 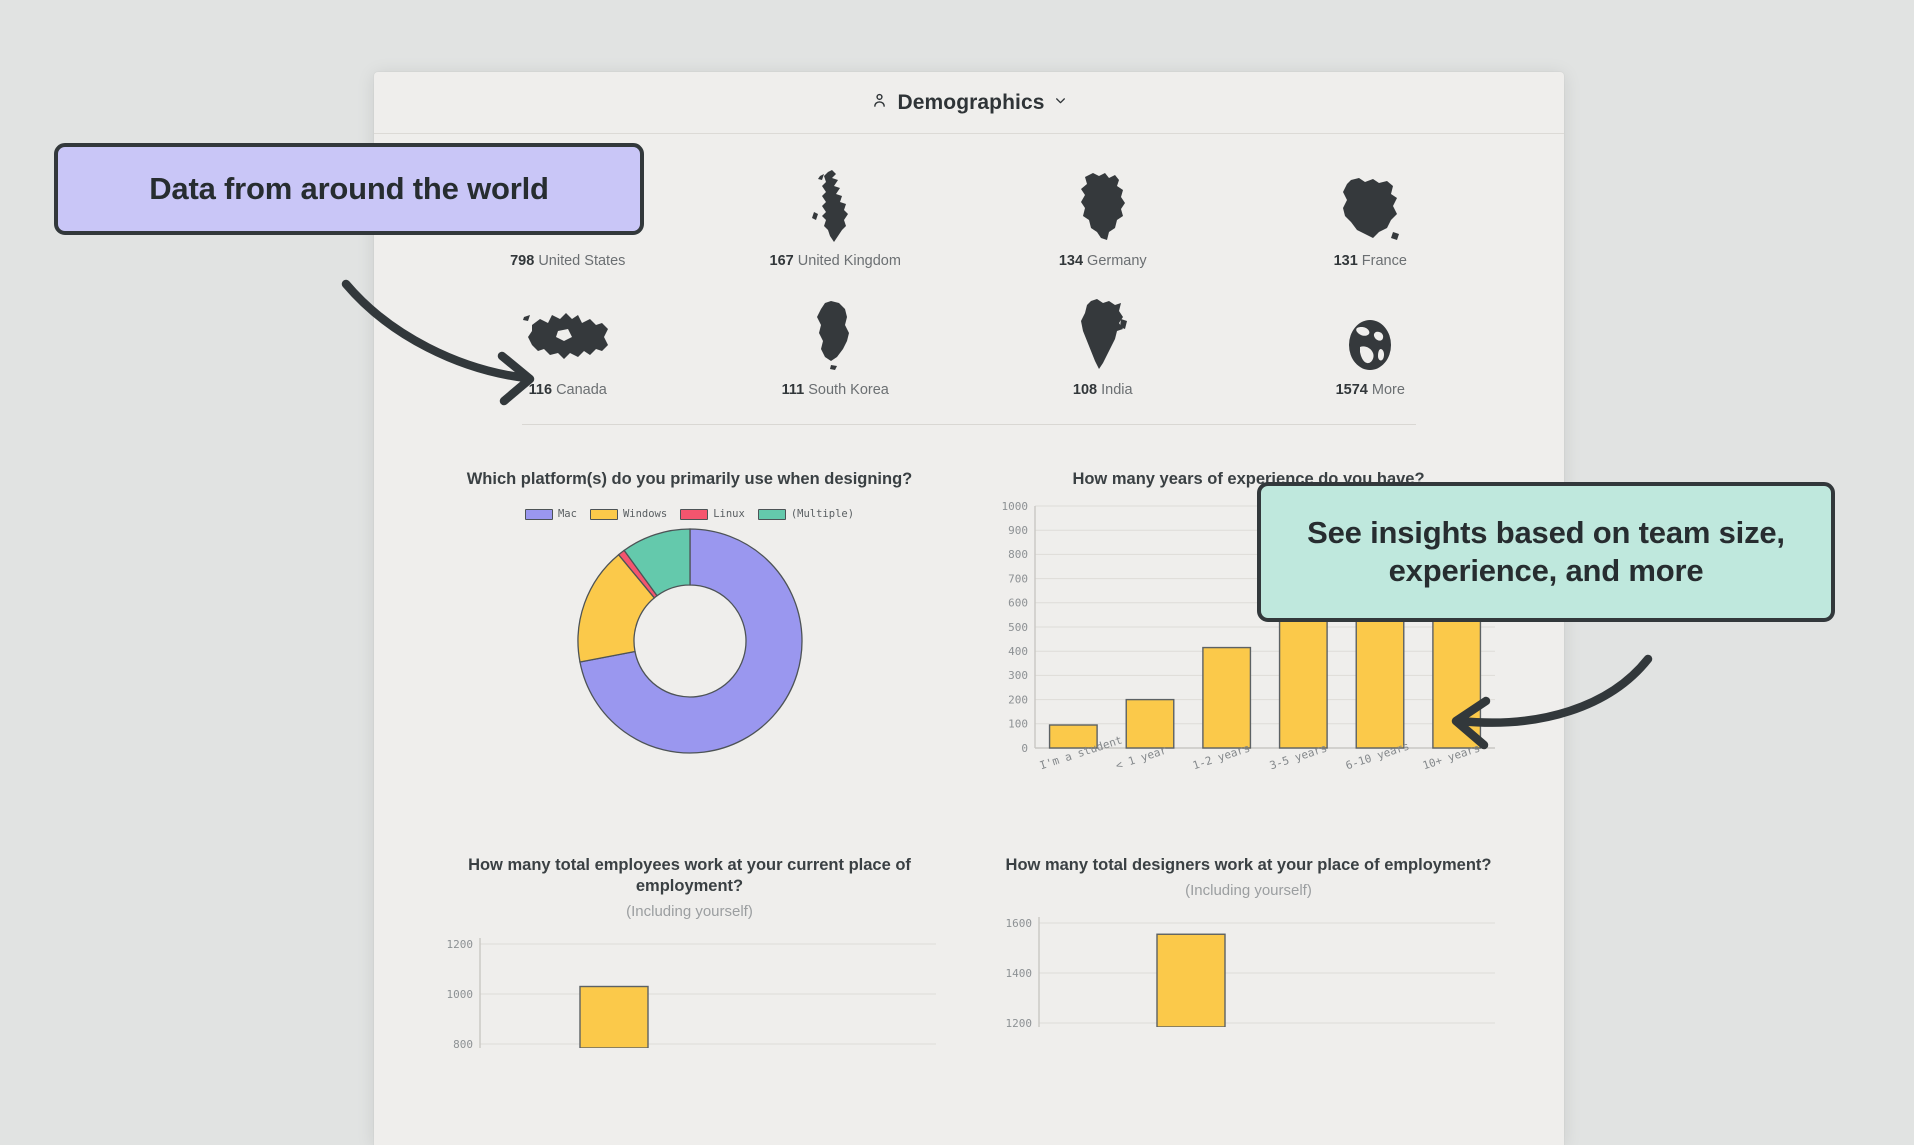 What do you see at coordinates (438, 342) in the screenshot?
I see `arrow-to-countries-icon` at bounding box center [438, 342].